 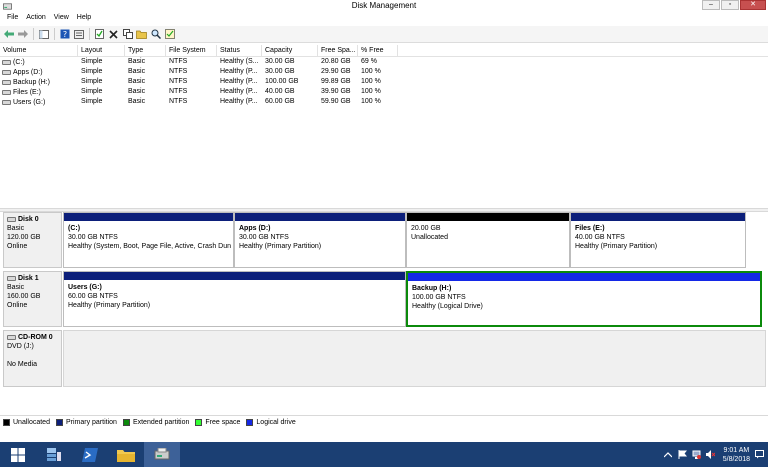 What do you see at coordinates (11, 219) in the screenshot?
I see `disk-icon` at bounding box center [11, 219].